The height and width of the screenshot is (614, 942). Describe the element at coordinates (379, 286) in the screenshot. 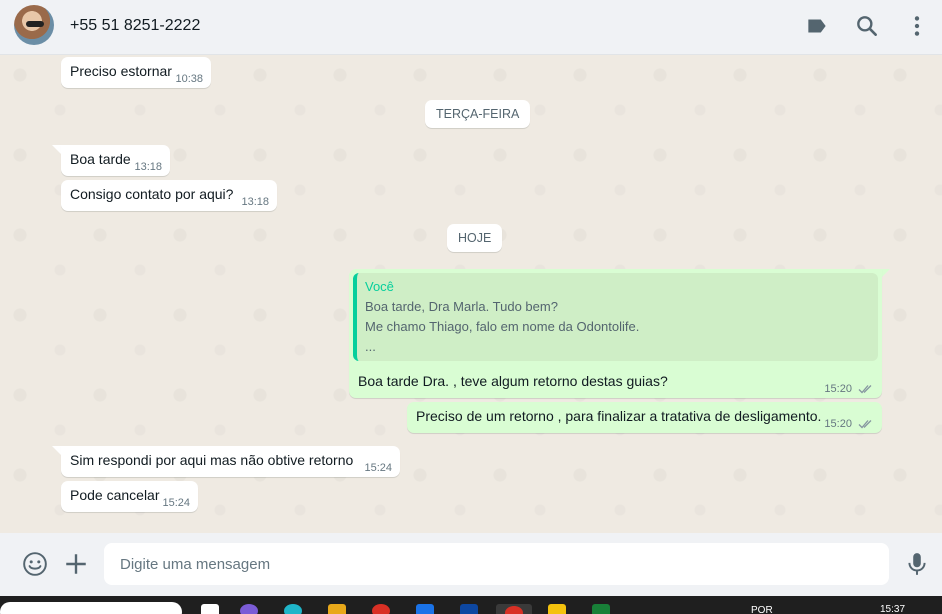

I see `quoted-author: Você` at that location.